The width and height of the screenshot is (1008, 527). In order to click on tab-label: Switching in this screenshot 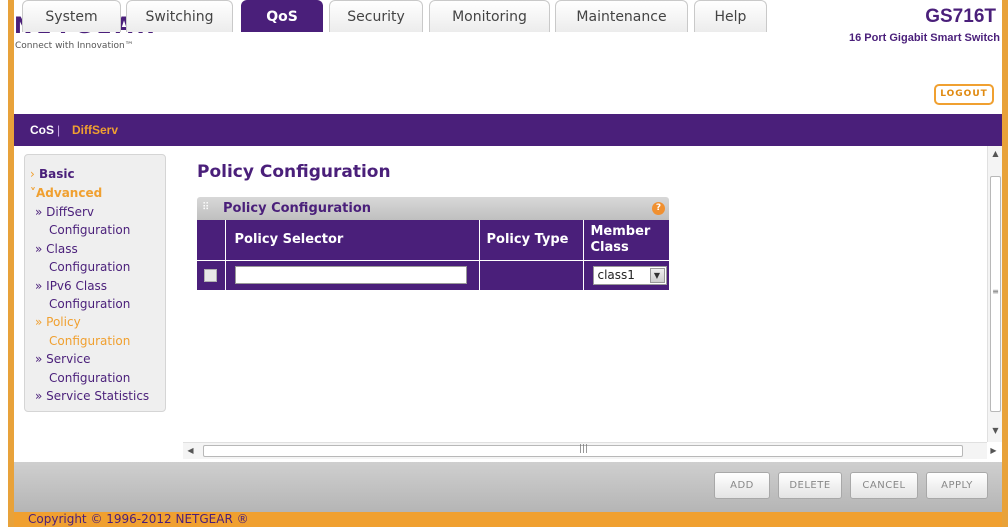, I will do `click(179, 17)`.